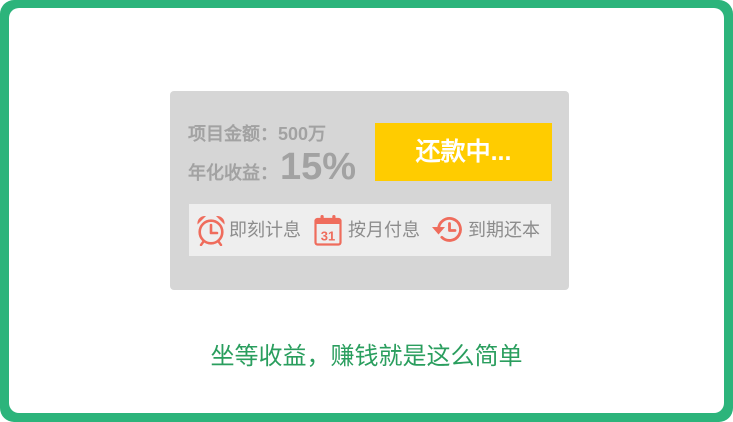  Describe the element at coordinates (302, 134) in the screenshot. I see `project-amount-value: 500万` at that location.